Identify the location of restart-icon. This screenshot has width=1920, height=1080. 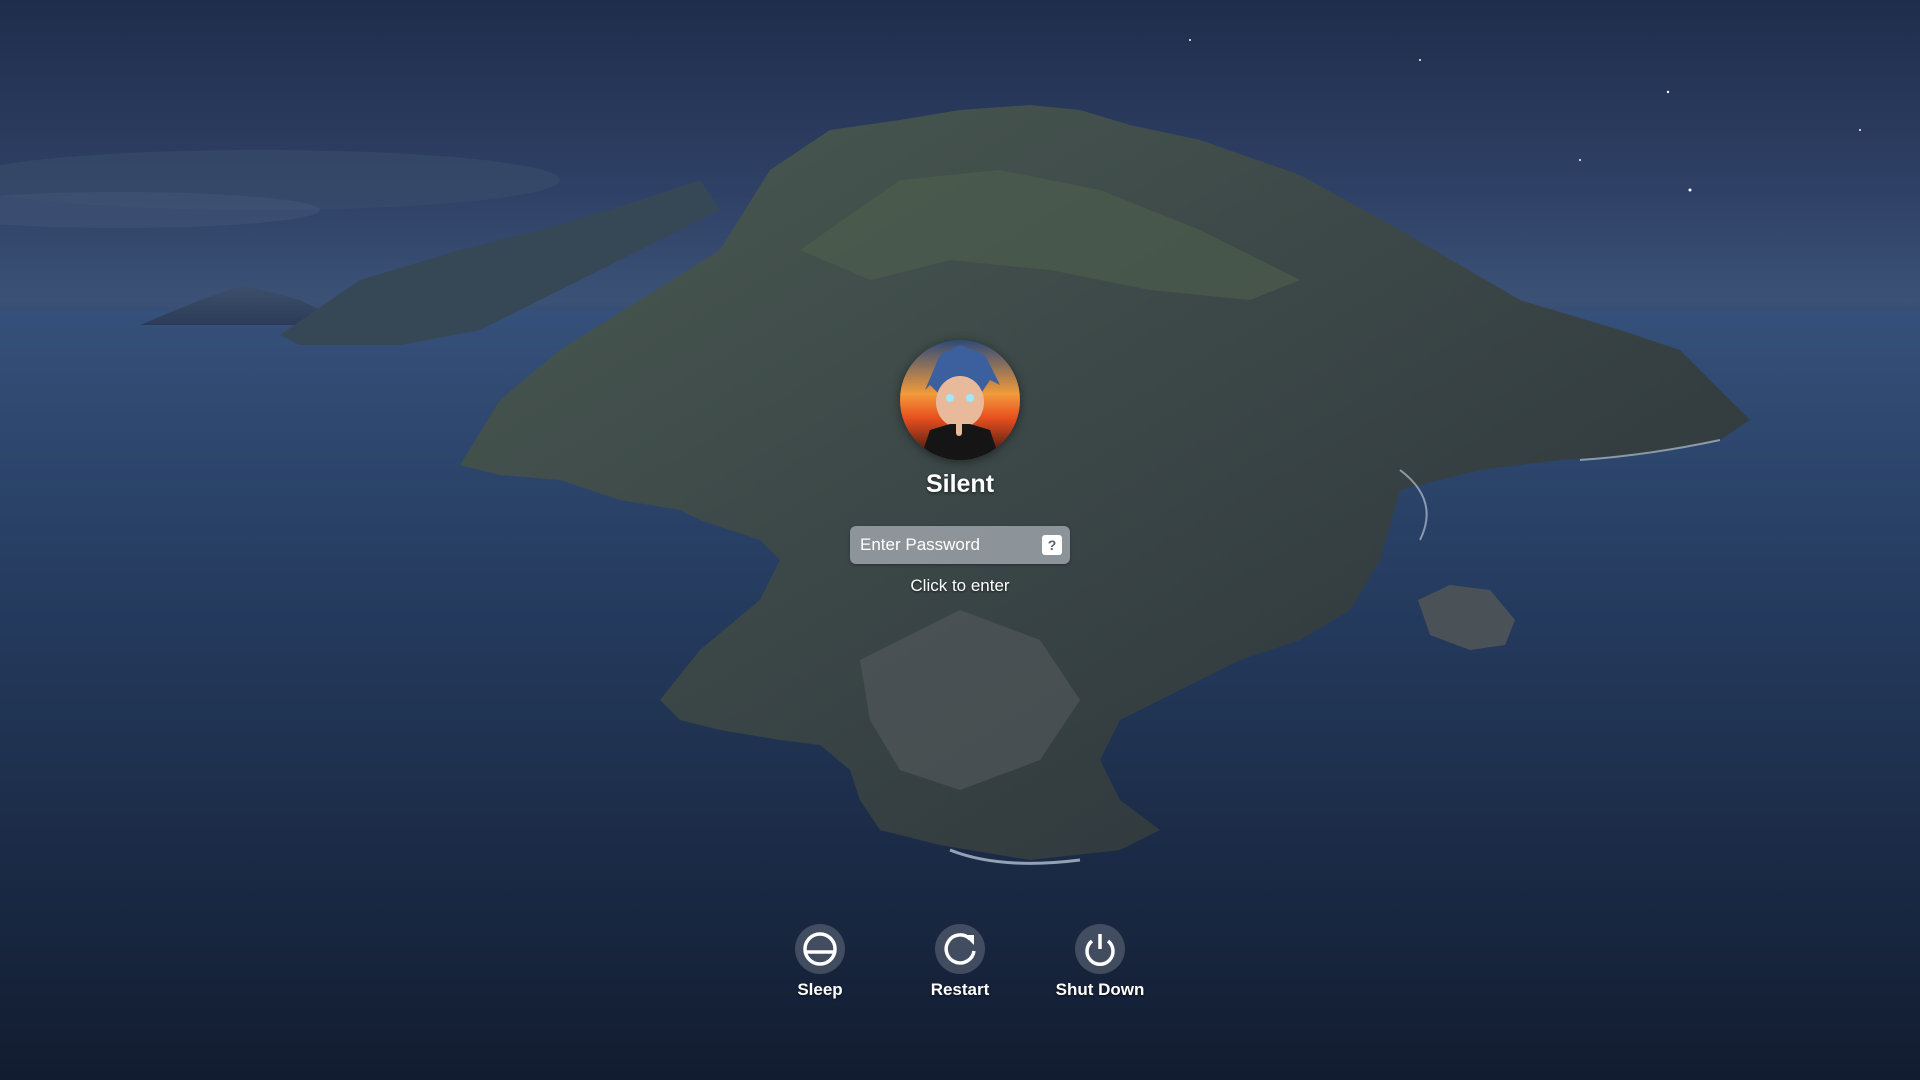
(960, 949).